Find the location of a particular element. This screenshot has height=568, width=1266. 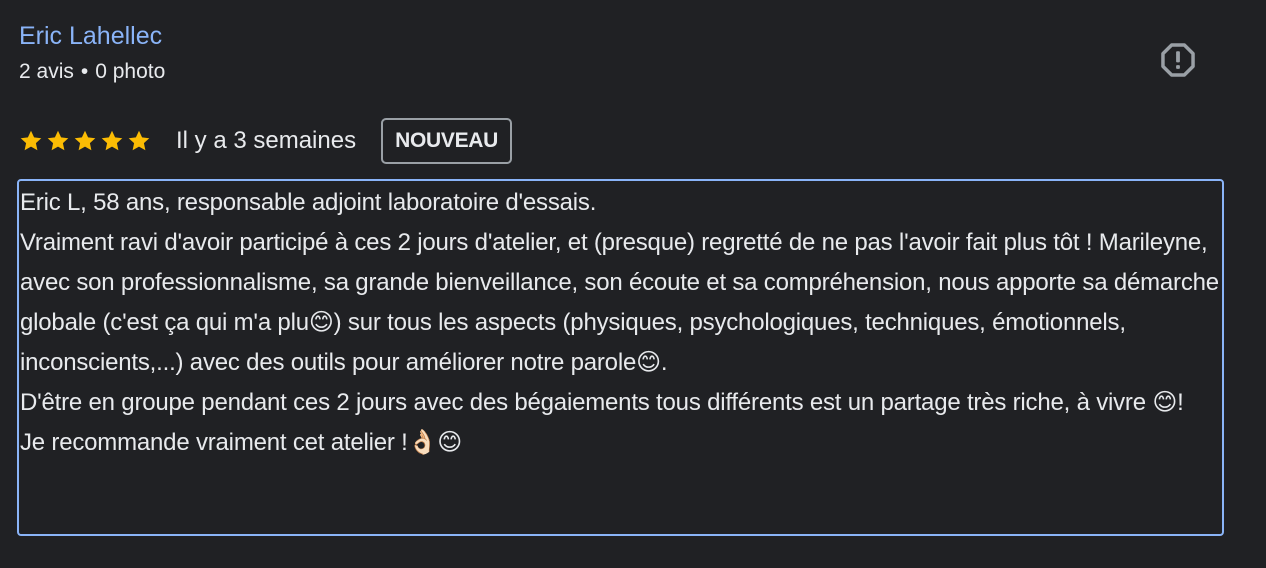

new-badge: NOUVEAU is located at coordinates (447, 141).